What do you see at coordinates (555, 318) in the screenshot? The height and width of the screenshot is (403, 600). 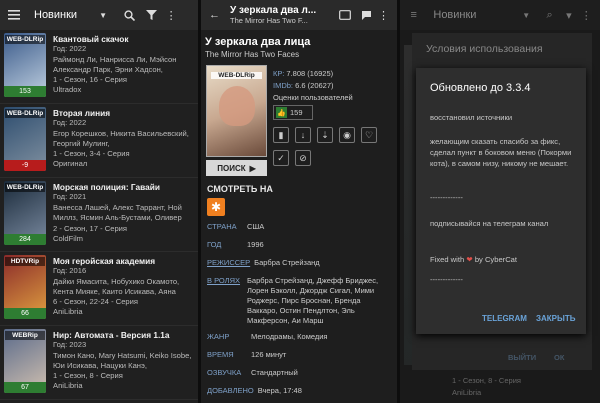 I see `close-button: ЗАКРЫТЬ` at bounding box center [555, 318].